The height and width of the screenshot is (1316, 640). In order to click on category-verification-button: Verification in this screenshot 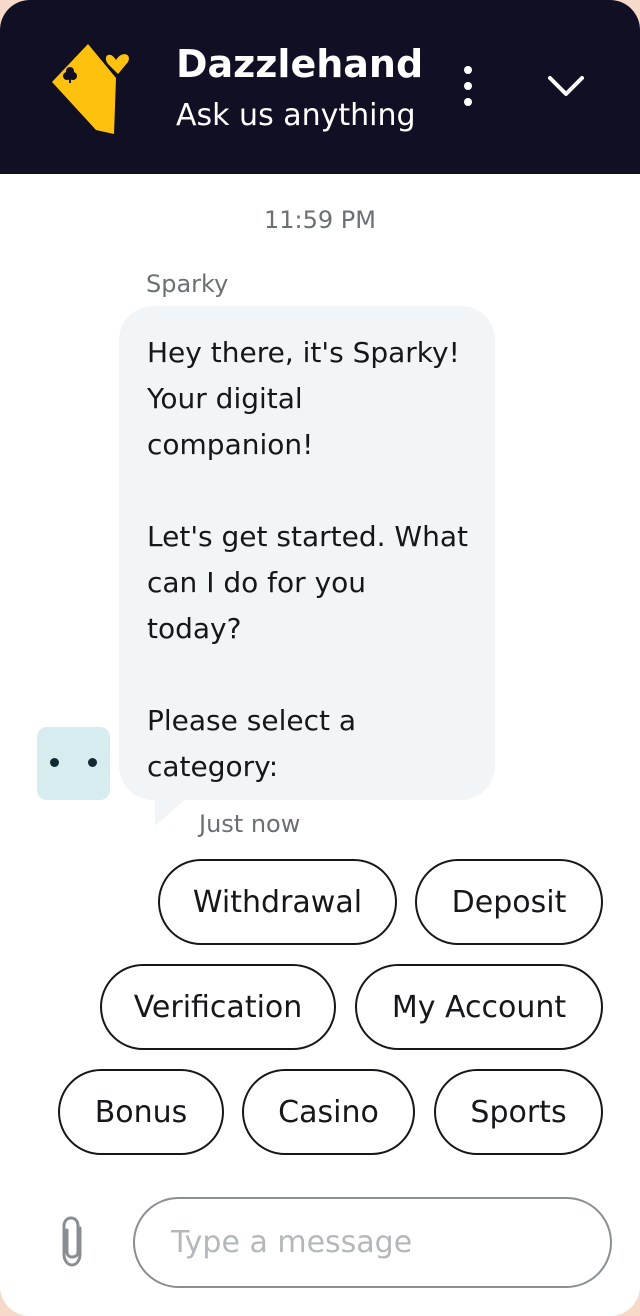, I will do `click(218, 1007)`.